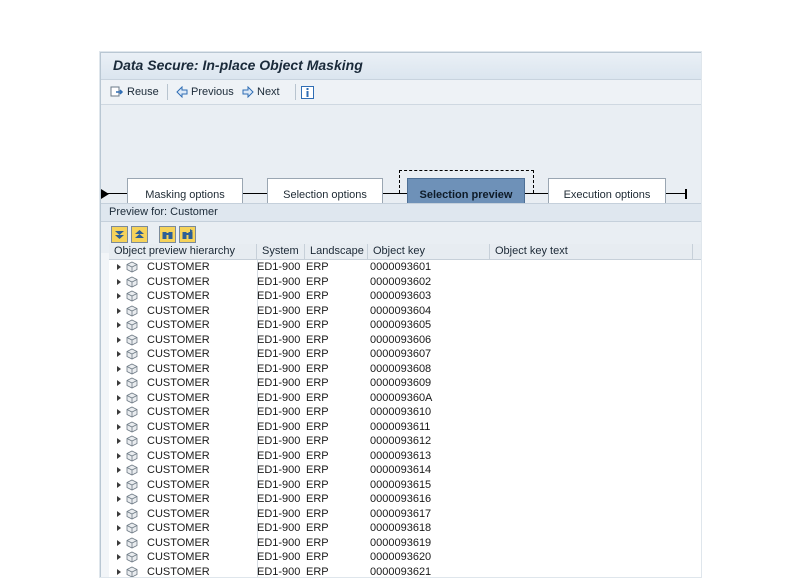 The height and width of the screenshot is (588, 800). What do you see at coordinates (405, 441) in the screenshot?
I see `table-row: CUSTOMER ED1-900 ERP 0000093612` at bounding box center [405, 441].